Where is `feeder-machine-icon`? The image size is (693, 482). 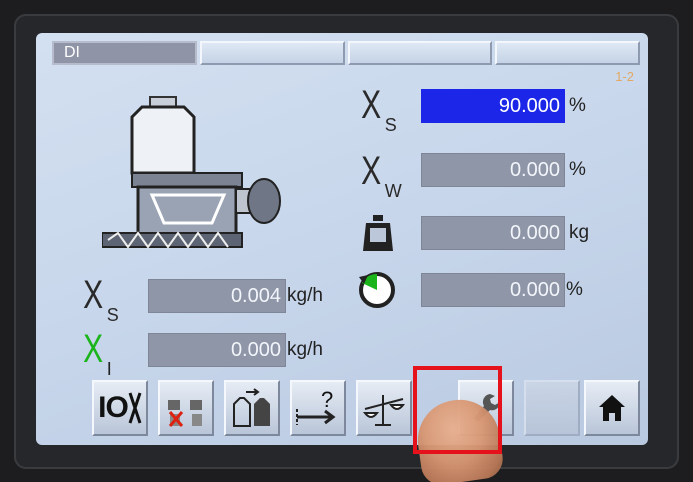 feeder-machine-icon is located at coordinates (191, 172).